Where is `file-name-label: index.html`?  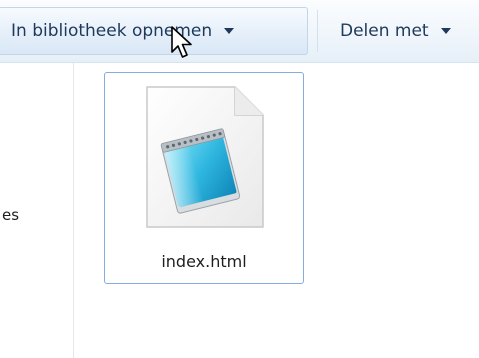
file-name-label: index.html is located at coordinates (204, 261).